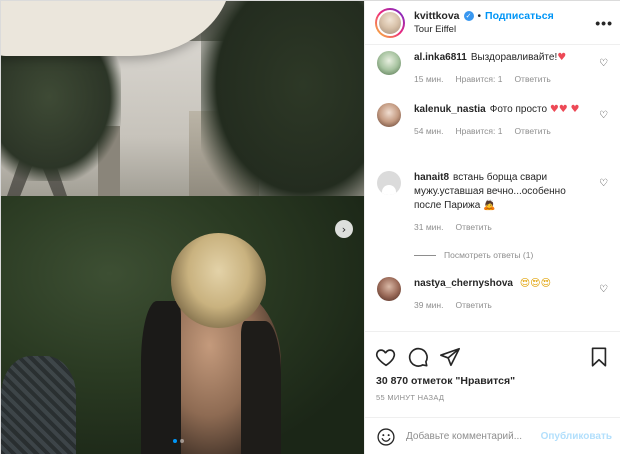 Image resolution: width=620 pixels, height=454 pixels. I want to click on bowing-person-emoji-icon: 🙇, so click(489, 205).